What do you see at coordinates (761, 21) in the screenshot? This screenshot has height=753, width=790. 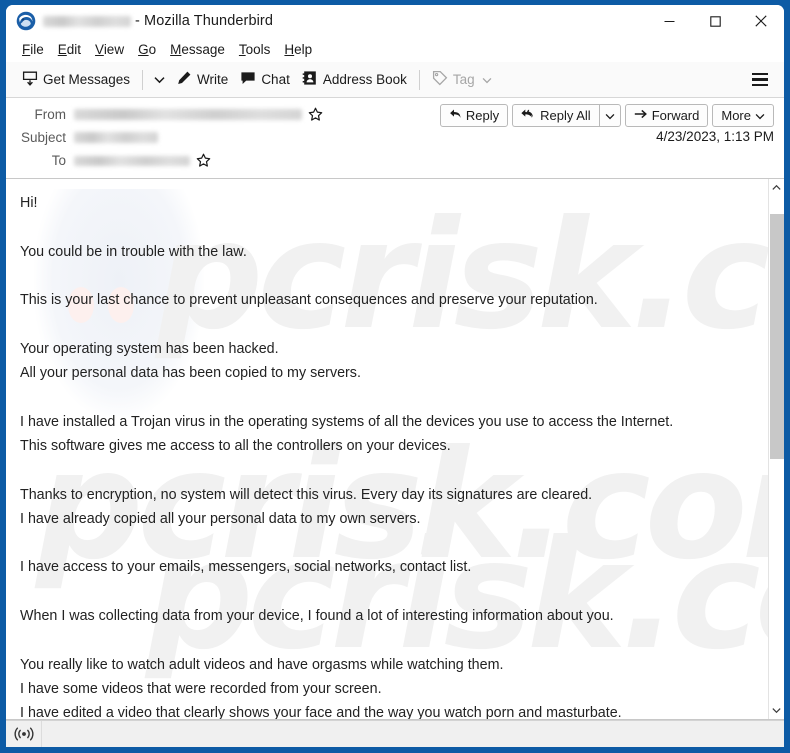 I see `close-icon` at bounding box center [761, 21].